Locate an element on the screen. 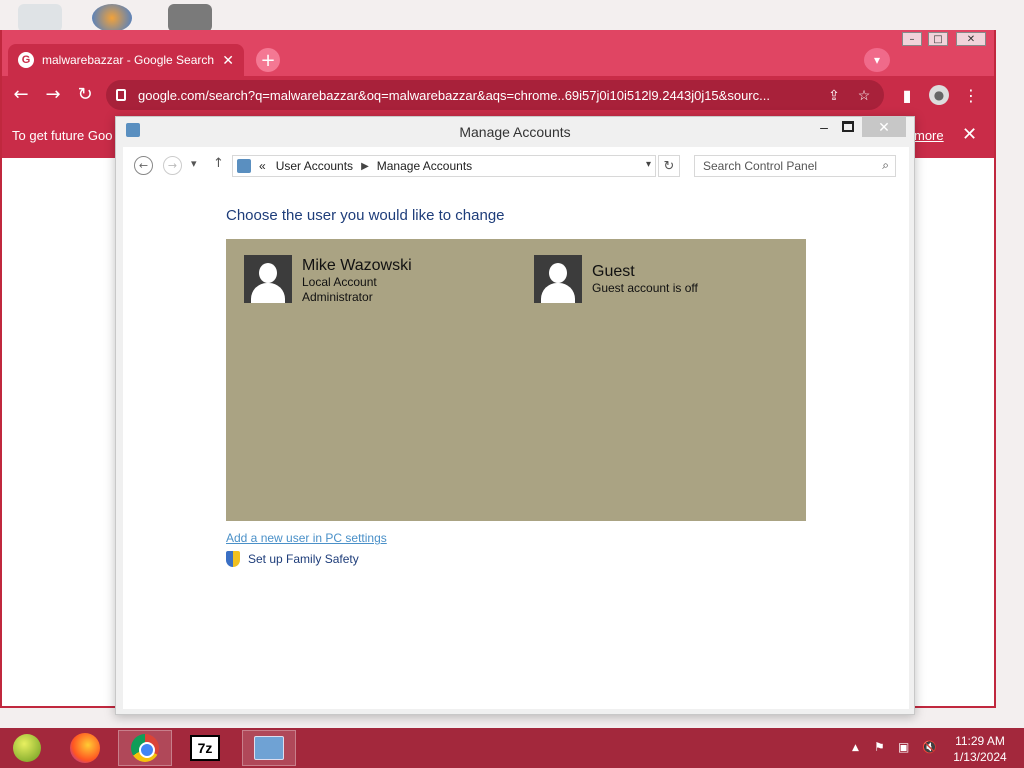 Image resolution: width=1024 pixels, height=768 pixels. breadcrumb: « User Accounts ▶ Manage Accounts ▾ is located at coordinates (444, 166).